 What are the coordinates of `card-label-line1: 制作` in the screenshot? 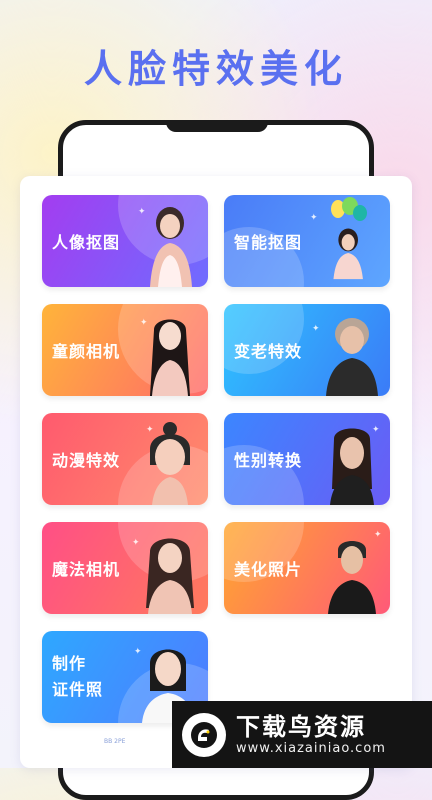 It's located at (69, 663).